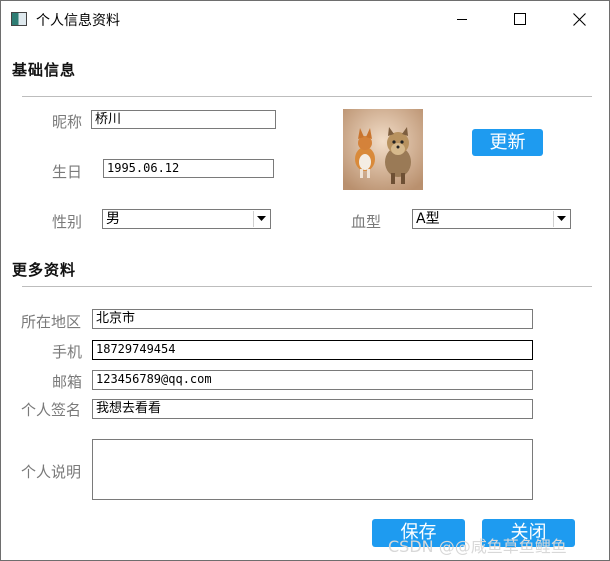 This screenshot has width=610, height=561. Describe the element at coordinates (78, 21) in the screenshot. I see `window-title: 个人信息资料` at that location.